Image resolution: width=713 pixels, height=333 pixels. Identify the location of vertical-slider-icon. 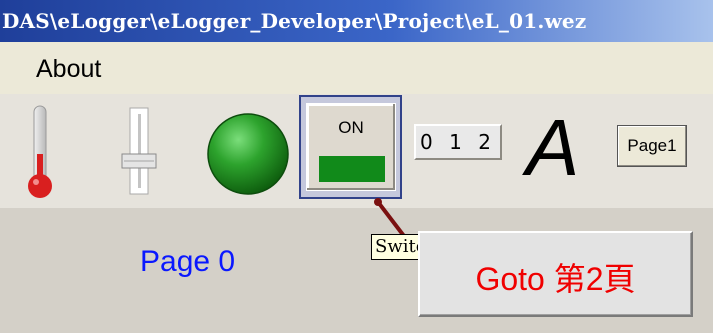
(140, 152).